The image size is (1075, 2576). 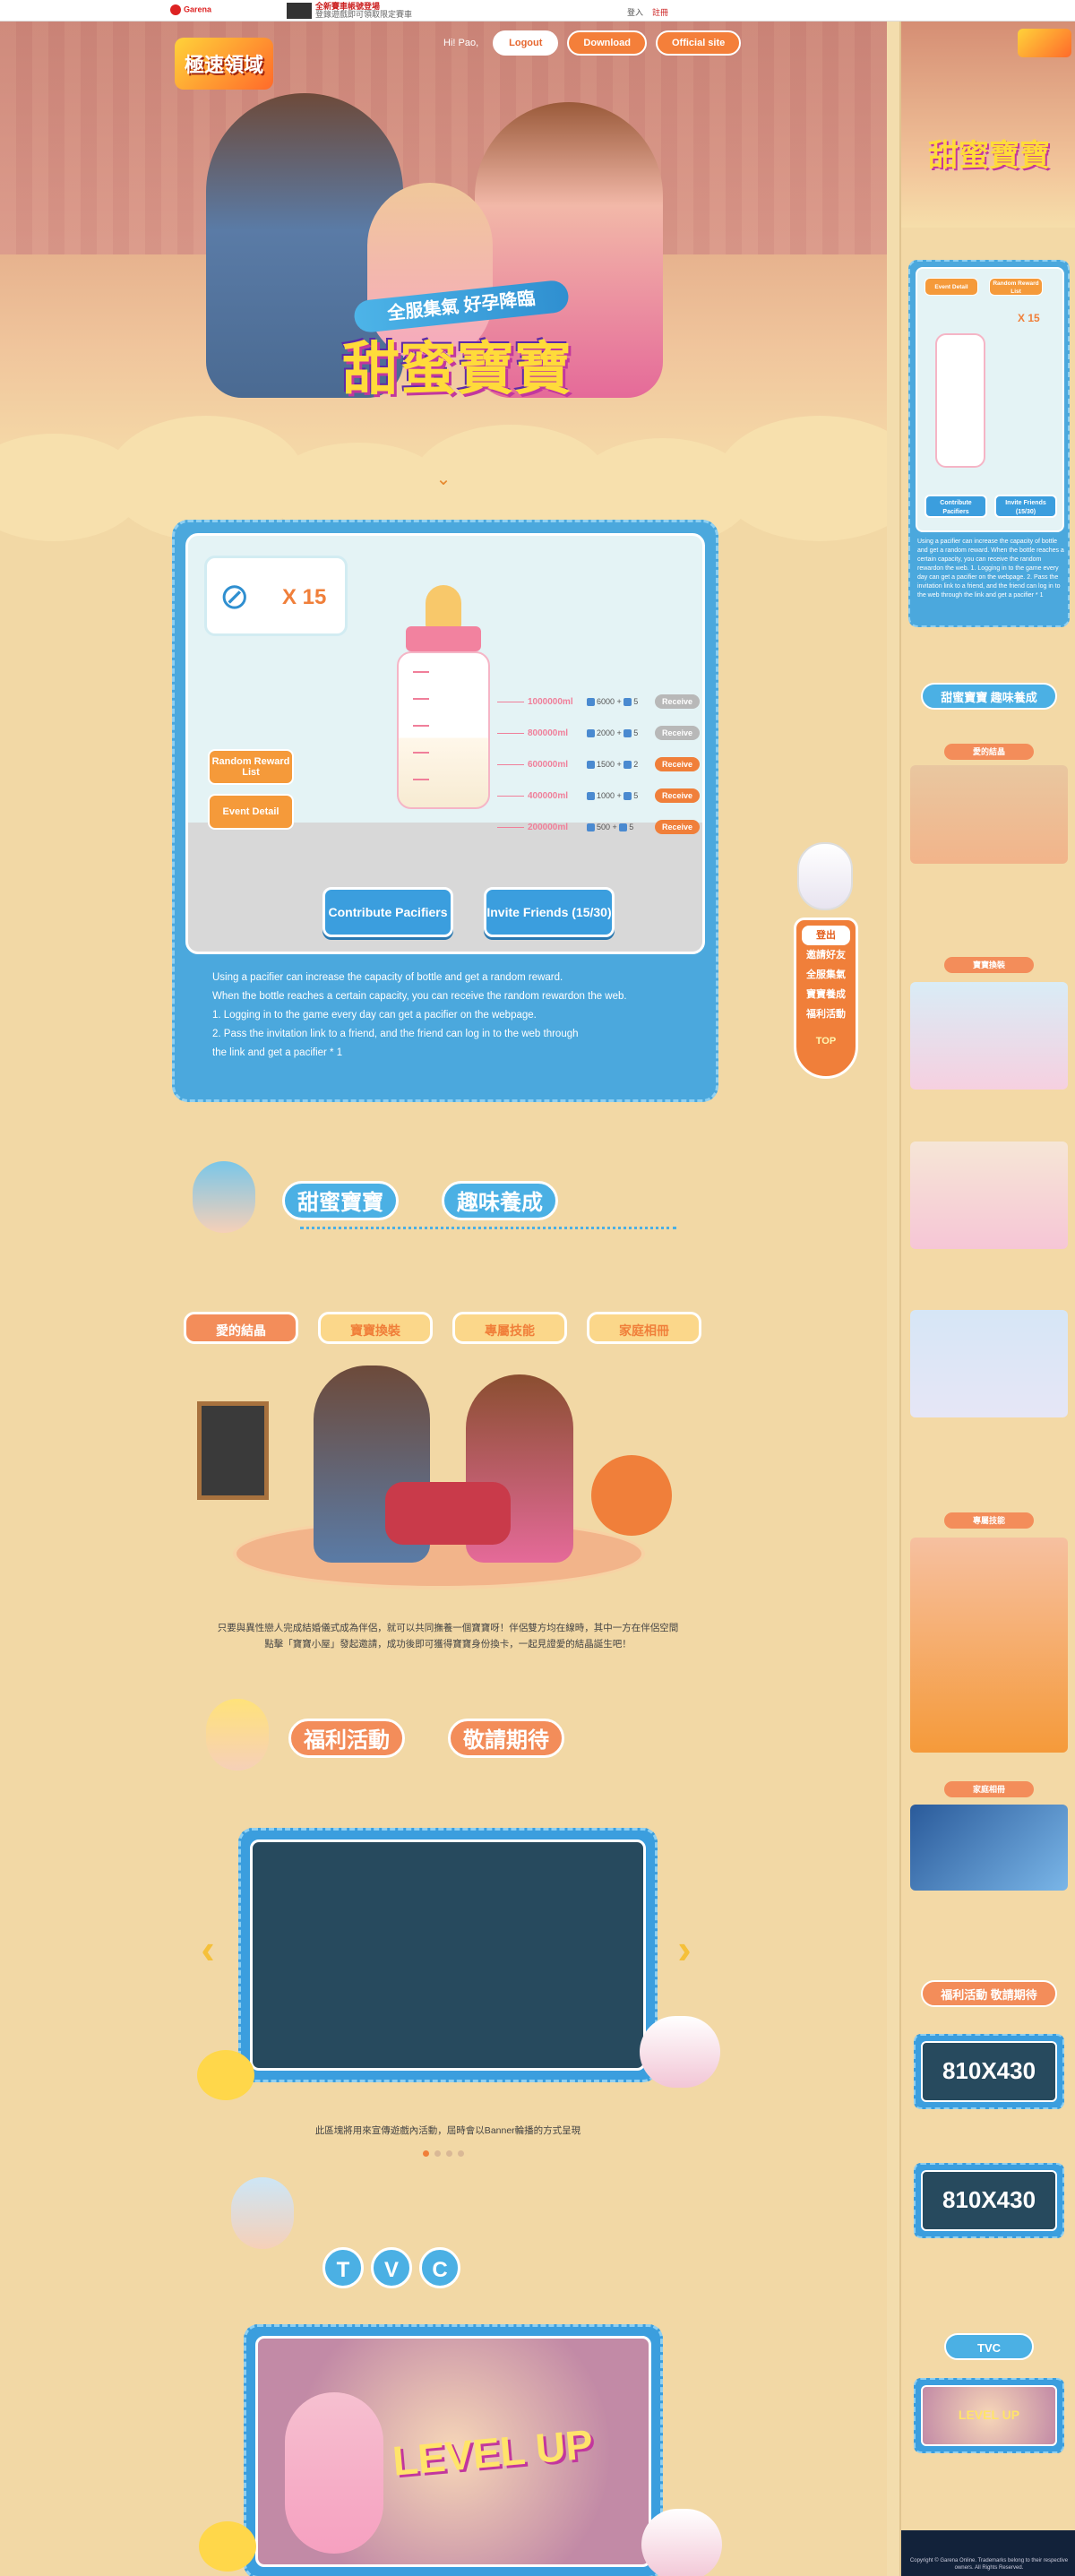 I want to click on pony-mascot, so click(x=680, y=2052).